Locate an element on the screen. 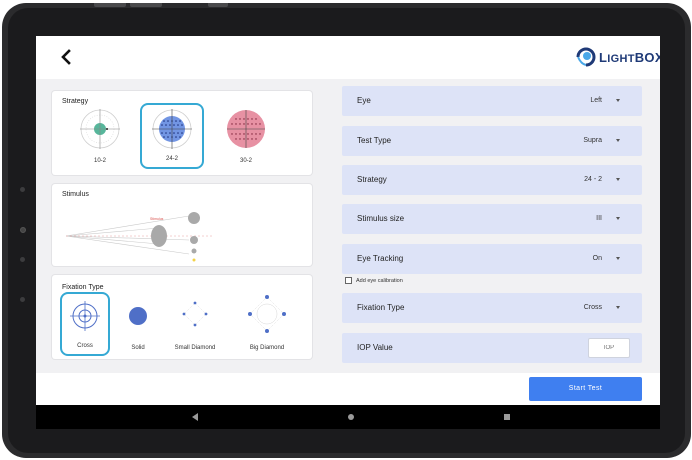 The width and height of the screenshot is (692, 460). fixation-type-select: Fixation Type Cross is located at coordinates (492, 308).